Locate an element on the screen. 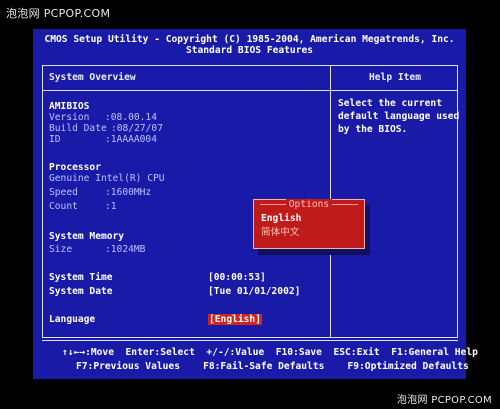  processor-heading: Processor is located at coordinates (75, 167).